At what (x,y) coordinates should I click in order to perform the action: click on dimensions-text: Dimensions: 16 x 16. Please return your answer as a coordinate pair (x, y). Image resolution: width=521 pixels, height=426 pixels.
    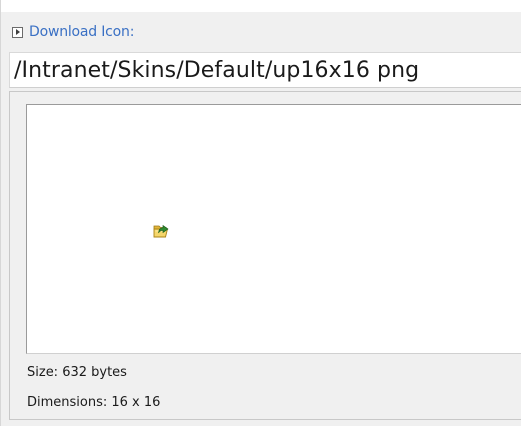
    Looking at the image, I should click on (94, 402).